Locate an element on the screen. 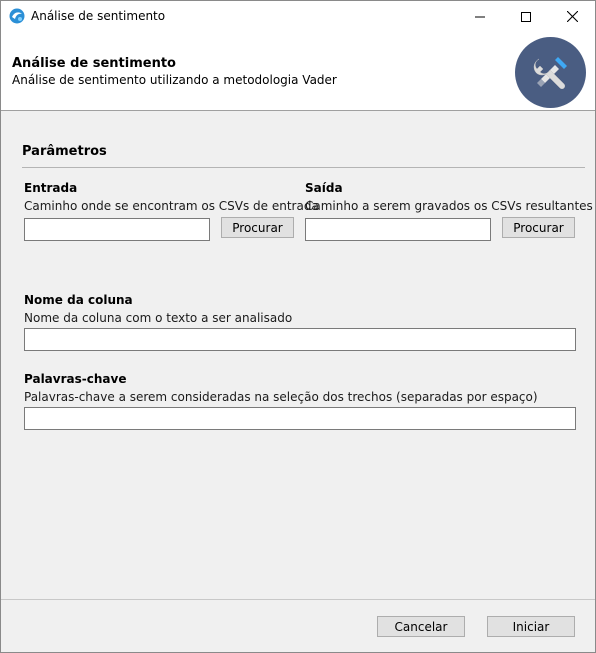 The height and width of the screenshot is (653, 596). column-name-label: Nome da coluna is located at coordinates (78, 300).